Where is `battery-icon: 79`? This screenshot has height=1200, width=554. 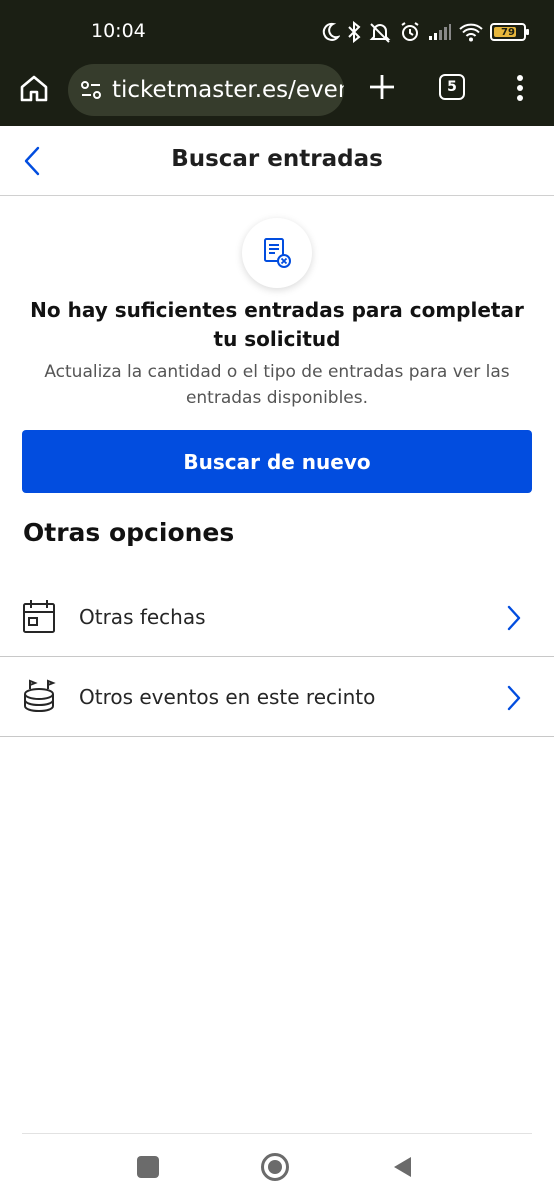
battery-icon: 79 is located at coordinates (509, 32).